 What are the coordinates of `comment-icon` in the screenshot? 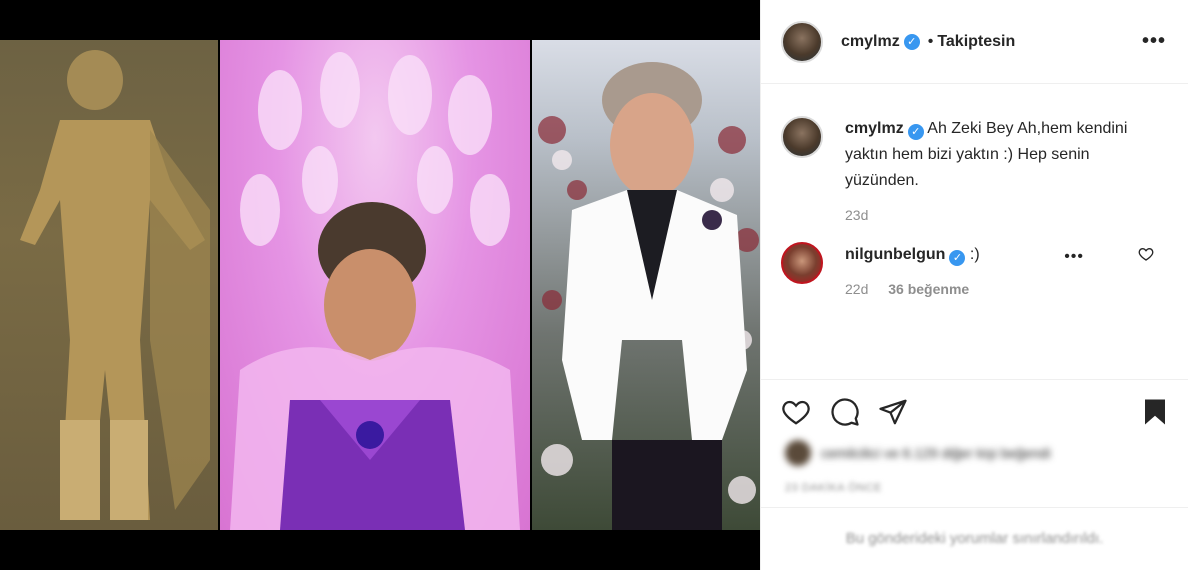 It's located at (845, 412).